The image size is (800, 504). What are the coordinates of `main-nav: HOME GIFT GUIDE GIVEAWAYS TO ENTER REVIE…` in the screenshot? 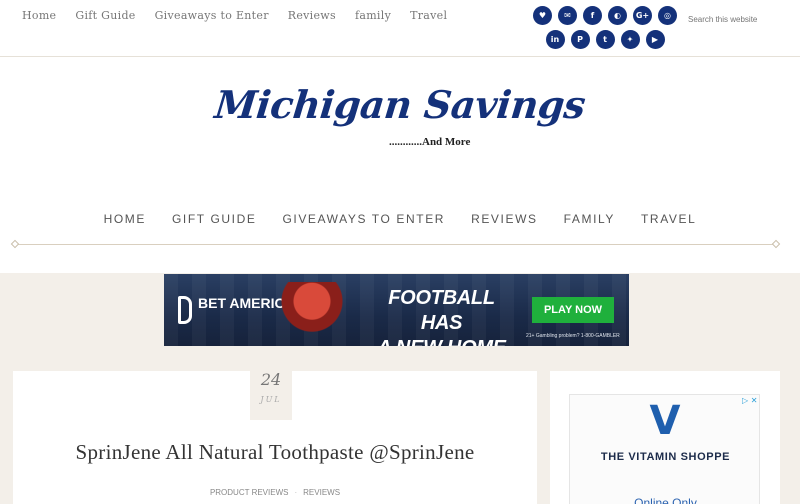 It's located at (400, 219).